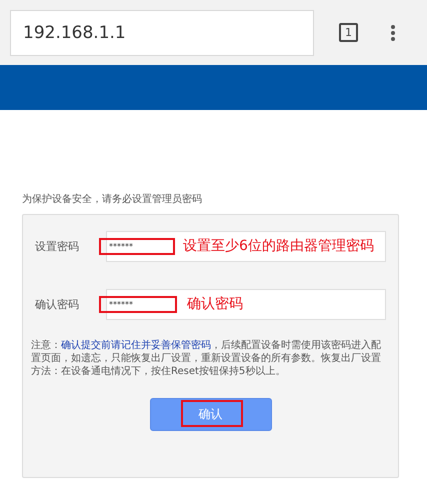 This screenshot has height=501, width=427. What do you see at coordinates (348, 32) in the screenshot?
I see `tab-count: 1` at bounding box center [348, 32].